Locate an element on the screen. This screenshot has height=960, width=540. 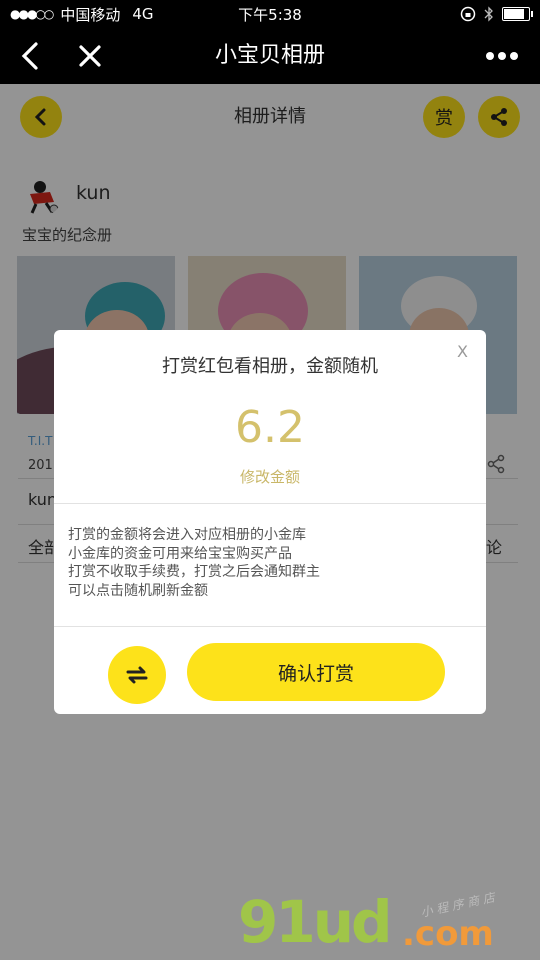
nav-title: 小宝贝相册 is located at coordinates (269, 55).